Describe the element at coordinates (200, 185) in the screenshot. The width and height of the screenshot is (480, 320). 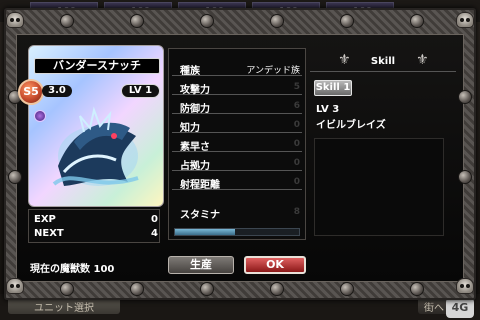
I see `stat-label: 射程距離` at that location.